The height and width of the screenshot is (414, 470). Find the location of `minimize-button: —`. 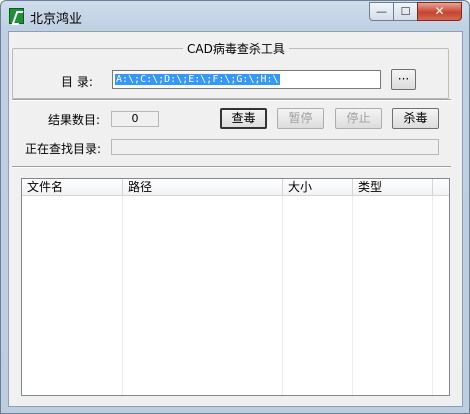

minimize-button: — is located at coordinates (381, 11).